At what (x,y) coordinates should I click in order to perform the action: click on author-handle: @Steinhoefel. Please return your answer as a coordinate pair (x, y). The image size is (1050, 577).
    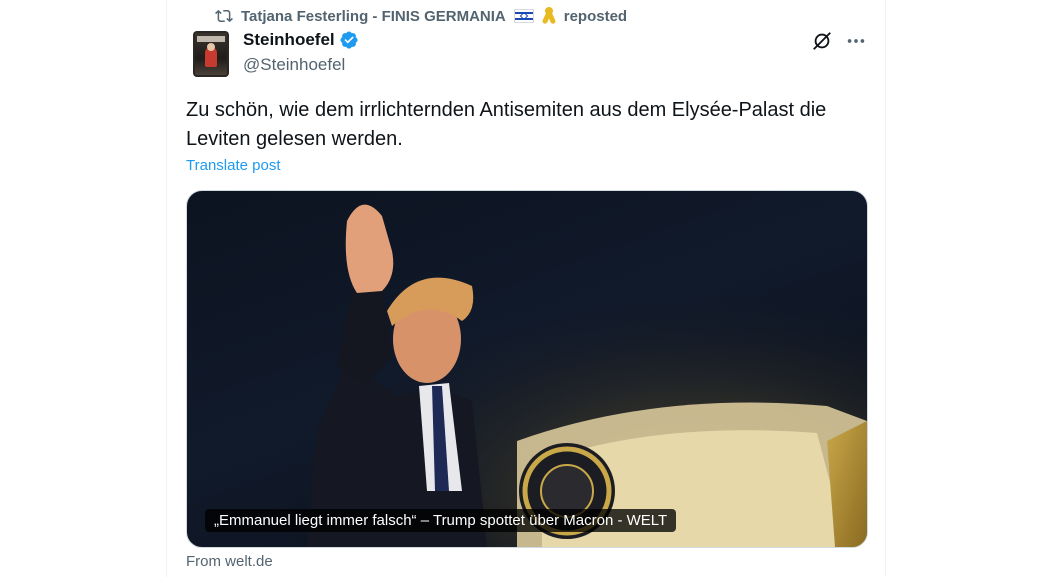
    Looking at the image, I should click on (294, 65).